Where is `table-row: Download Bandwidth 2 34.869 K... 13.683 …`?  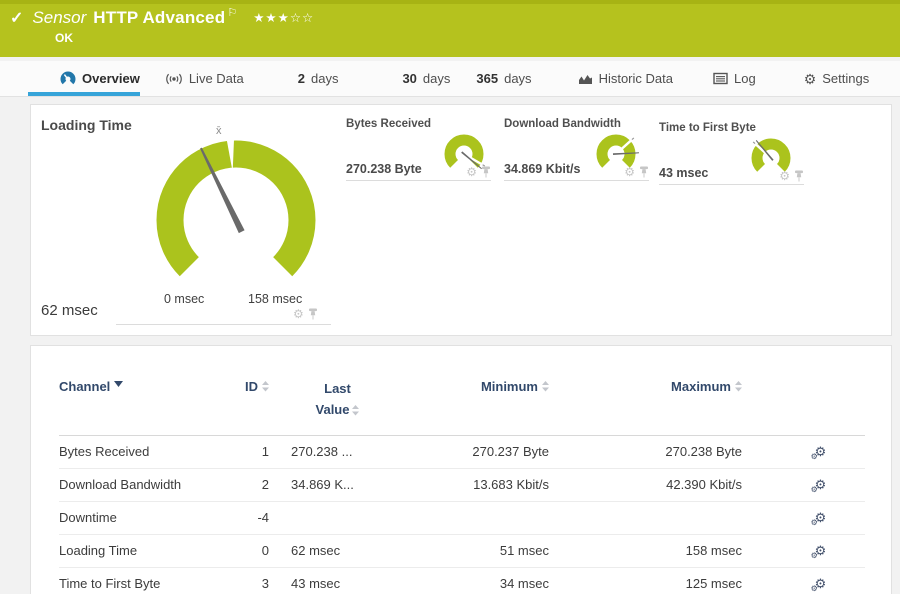 table-row: Download Bandwidth 2 34.869 K... 13.683 … is located at coordinates (462, 485).